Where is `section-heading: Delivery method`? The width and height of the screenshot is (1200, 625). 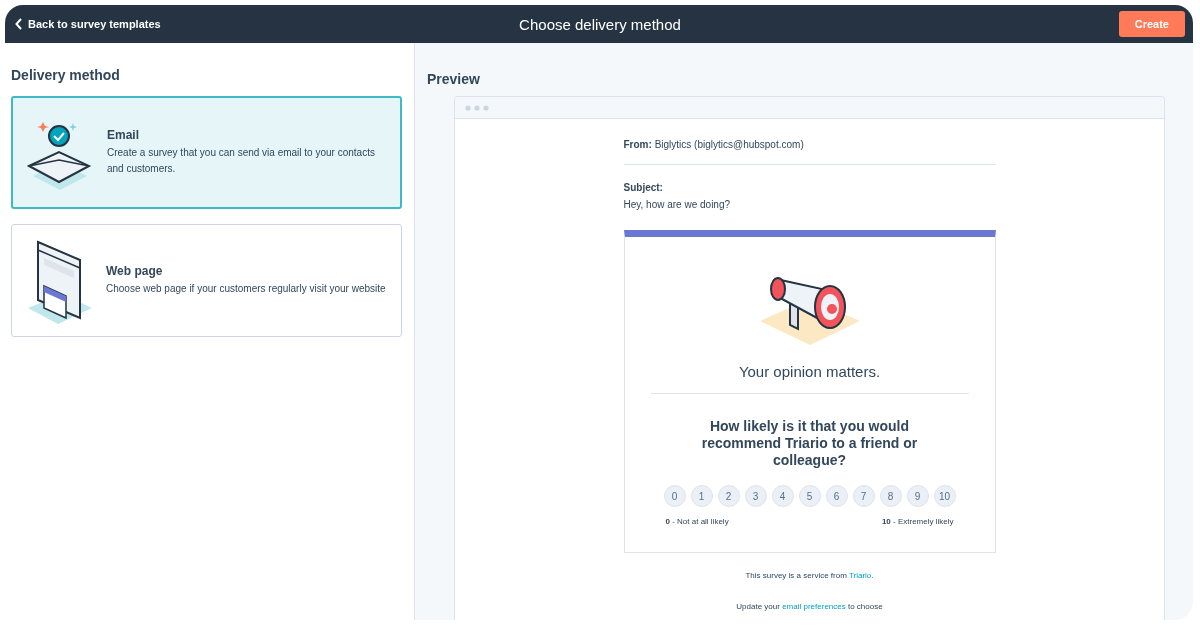
section-heading: Delivery method is located at coordinates (66, 75).